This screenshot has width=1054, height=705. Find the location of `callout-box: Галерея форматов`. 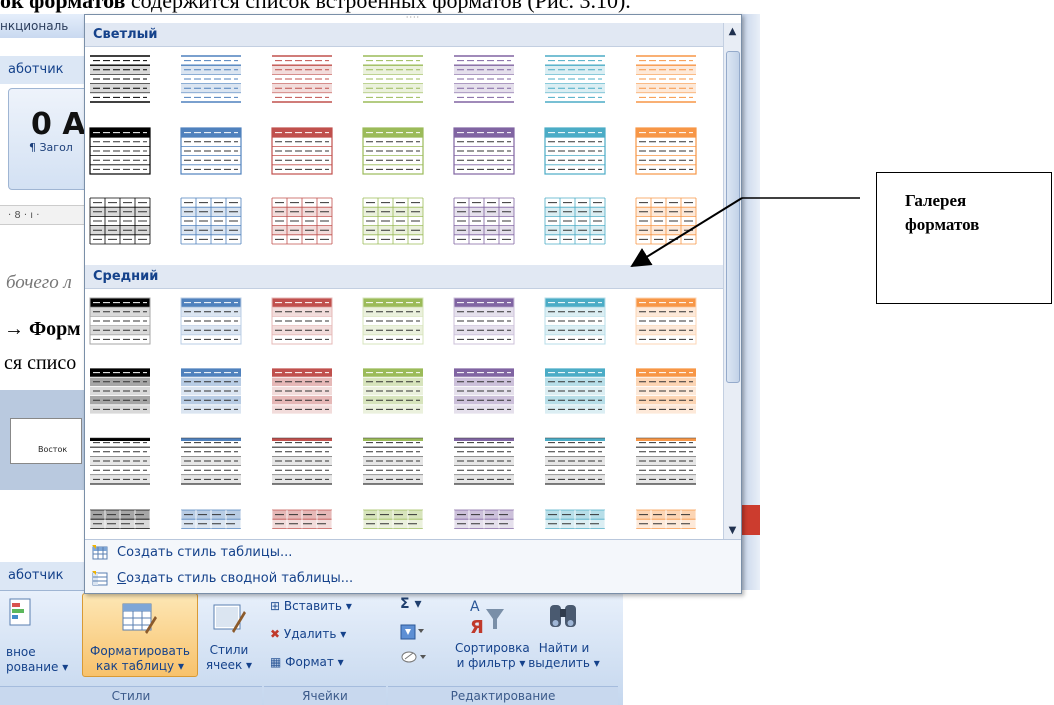

callout-box: Галерея форматов is located at coordinates (964, 238).